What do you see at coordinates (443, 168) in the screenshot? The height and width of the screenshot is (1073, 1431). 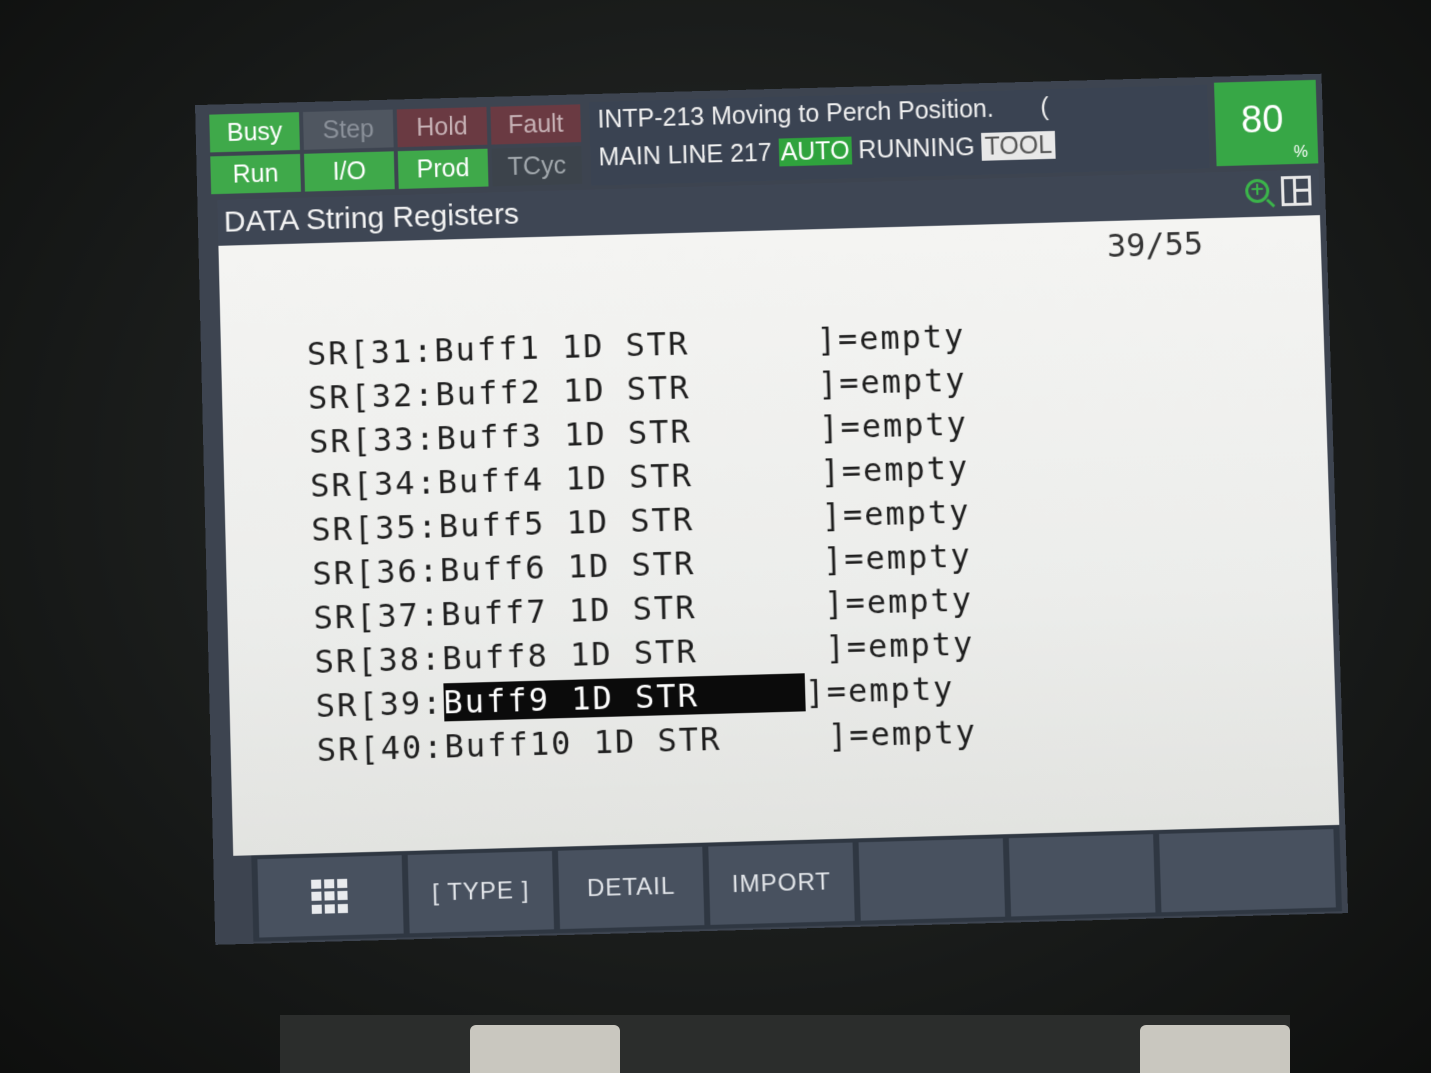 I see `status-prod: Prod` at bounding box center [443, 168].